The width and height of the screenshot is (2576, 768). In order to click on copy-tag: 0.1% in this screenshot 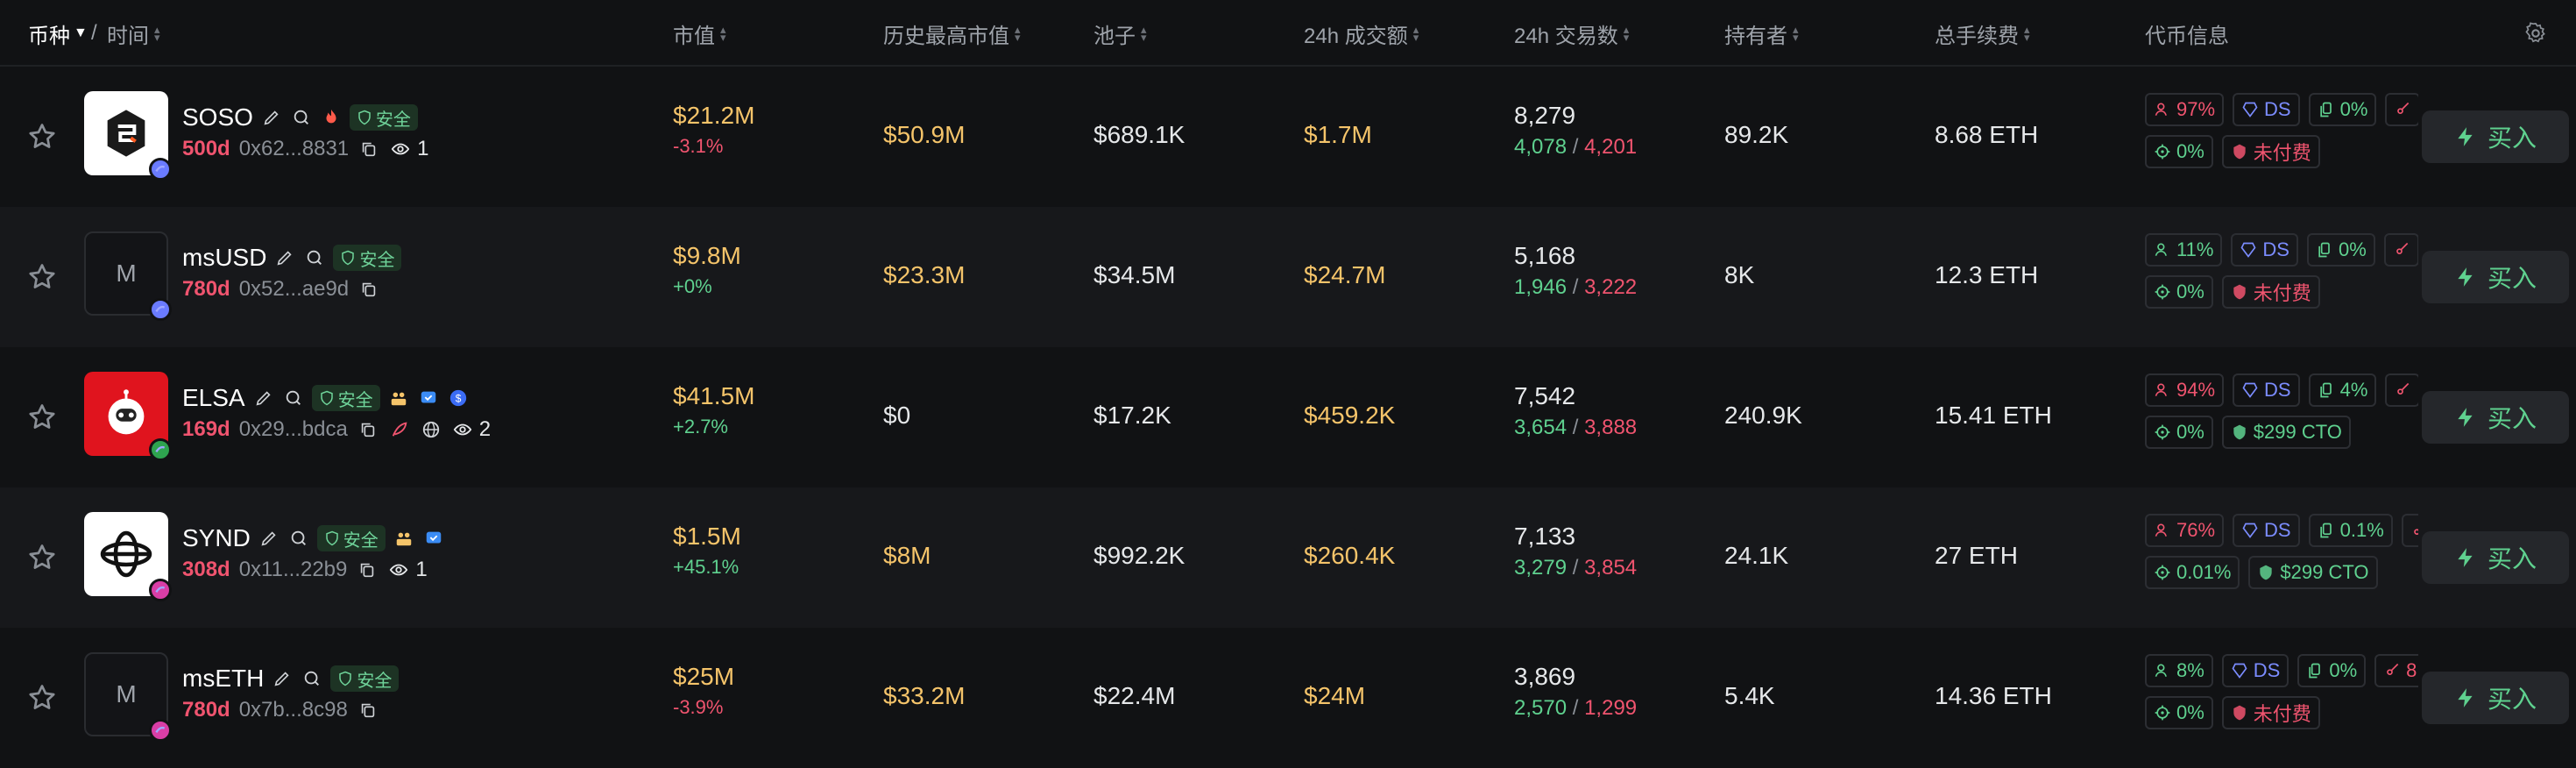, I will do `click(2350, 530)`.